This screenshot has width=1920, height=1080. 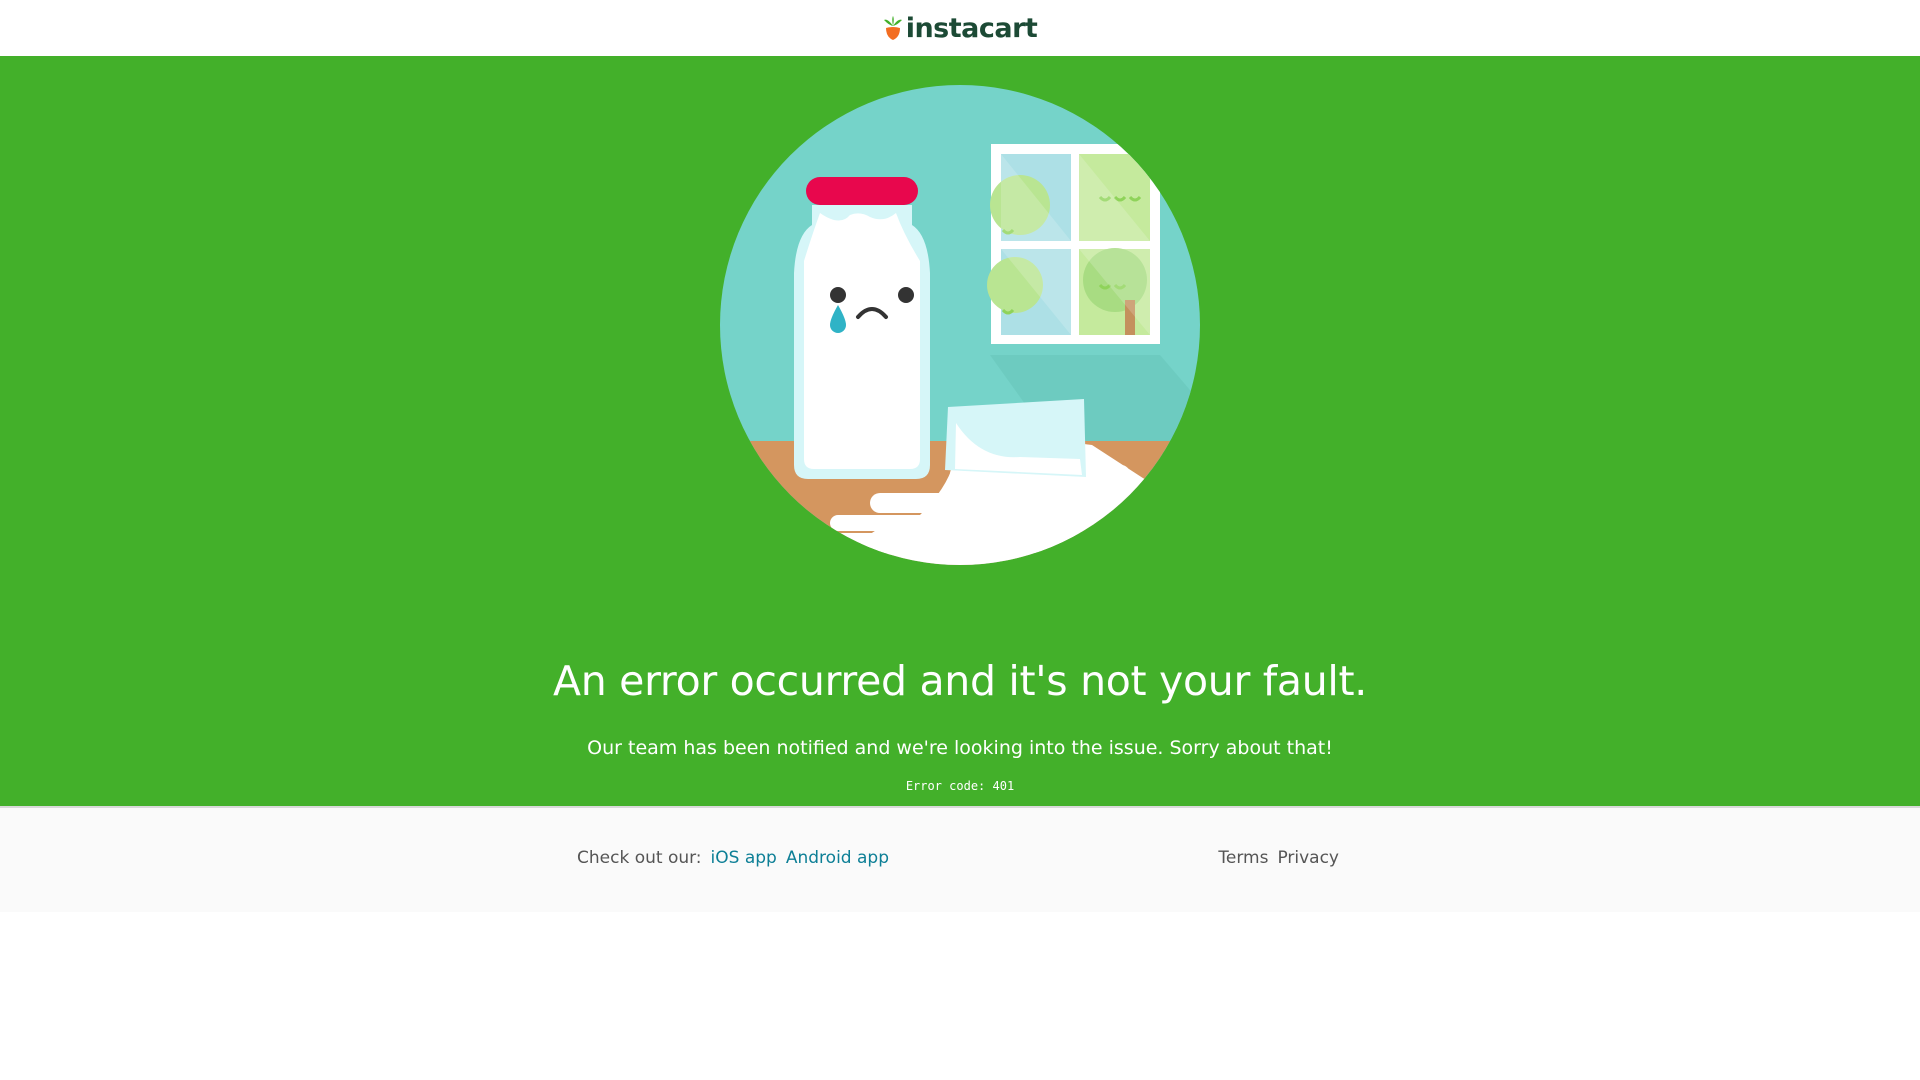 What do you see at coordinates (892, 28) in the screenshot?
I see `carrot-icon` at bounding box center [892, 28].